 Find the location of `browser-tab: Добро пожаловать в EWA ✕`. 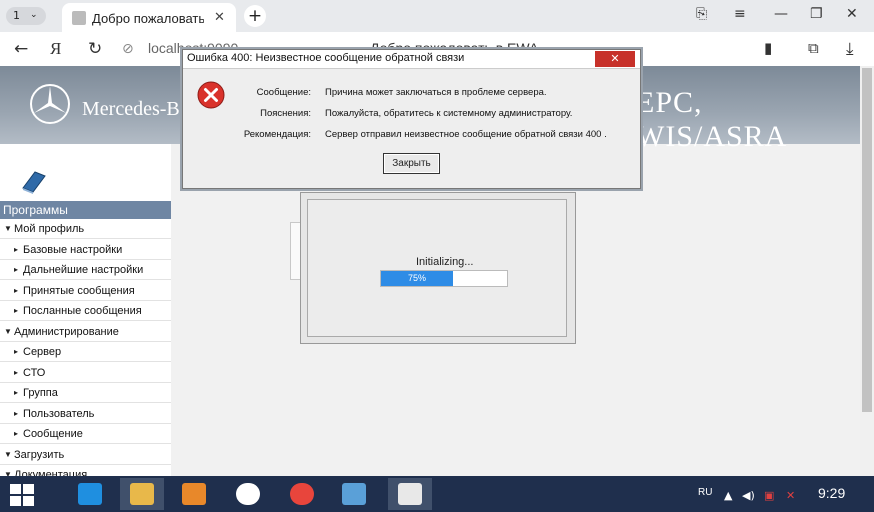

browser-tab: Добро пожаловать в EWA ✕ is located at coordinates (149, 17).